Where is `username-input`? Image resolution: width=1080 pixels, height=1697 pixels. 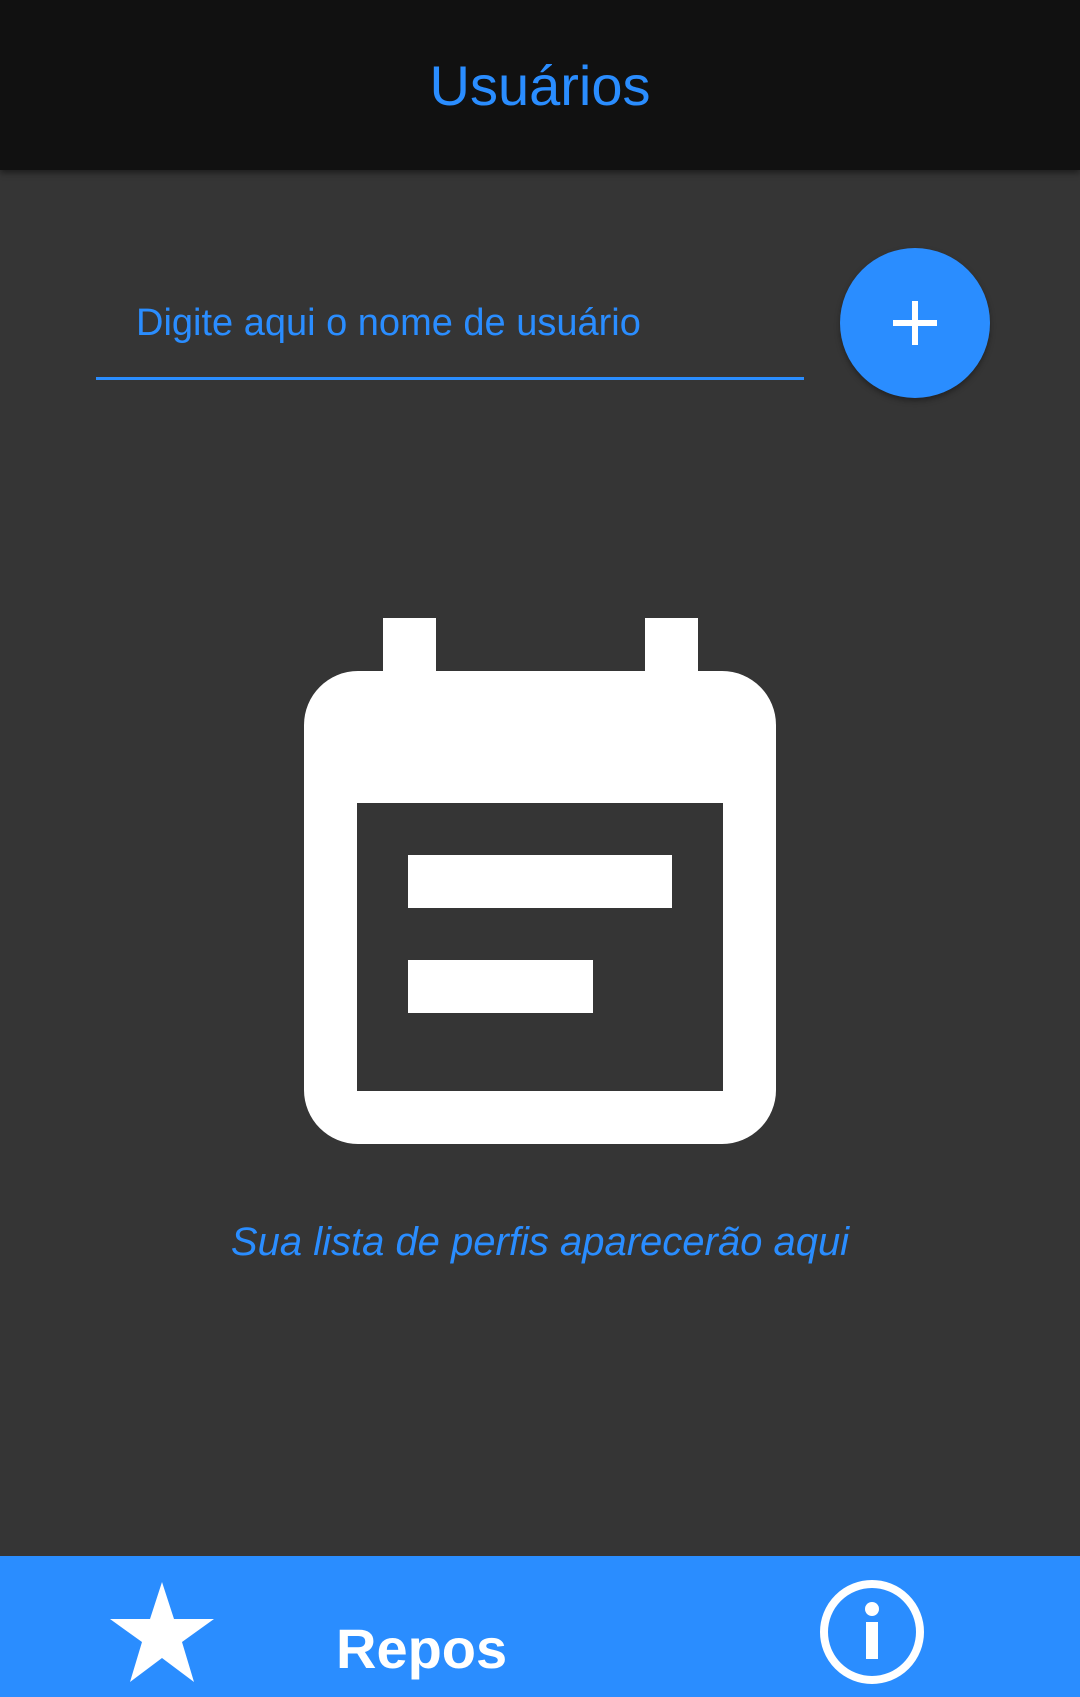 username-input is located at coordinates (450, 329).